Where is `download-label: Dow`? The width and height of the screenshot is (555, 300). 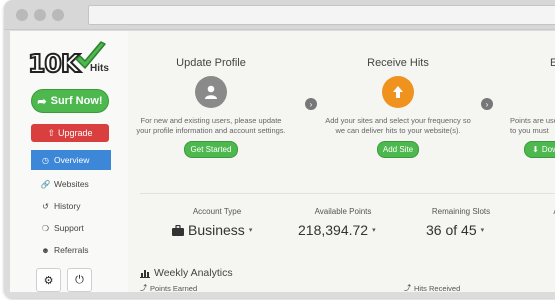 download-label: Dow is located at coordinates (548, 149).